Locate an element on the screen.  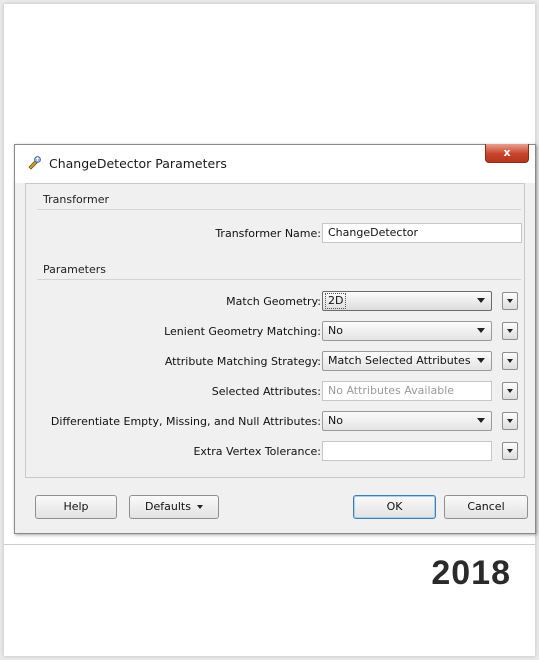
selected-attributes-menu-button is located at coordinates (510, 391).